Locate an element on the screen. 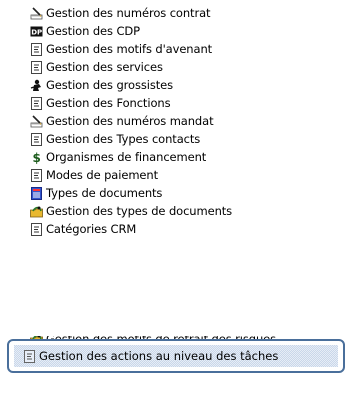 The height and width of the screenshot is (397, 364). menu-item-label: Modes de paiement is located at coordinates (102, 175).